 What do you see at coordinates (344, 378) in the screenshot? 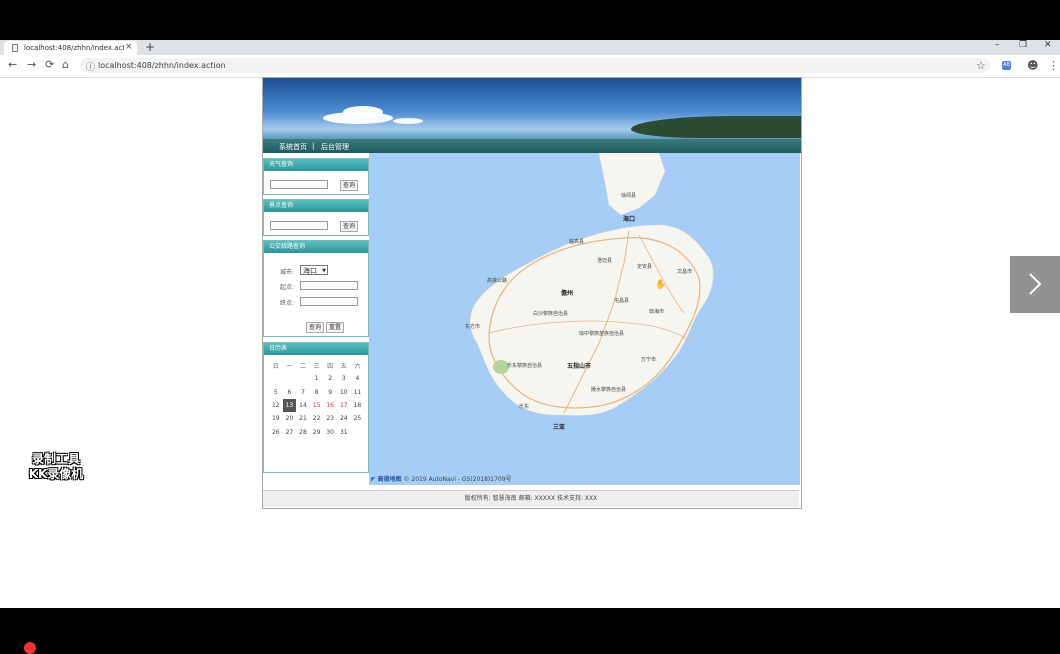
I see `calendar-day: 3` at bounding box center [344, 378].